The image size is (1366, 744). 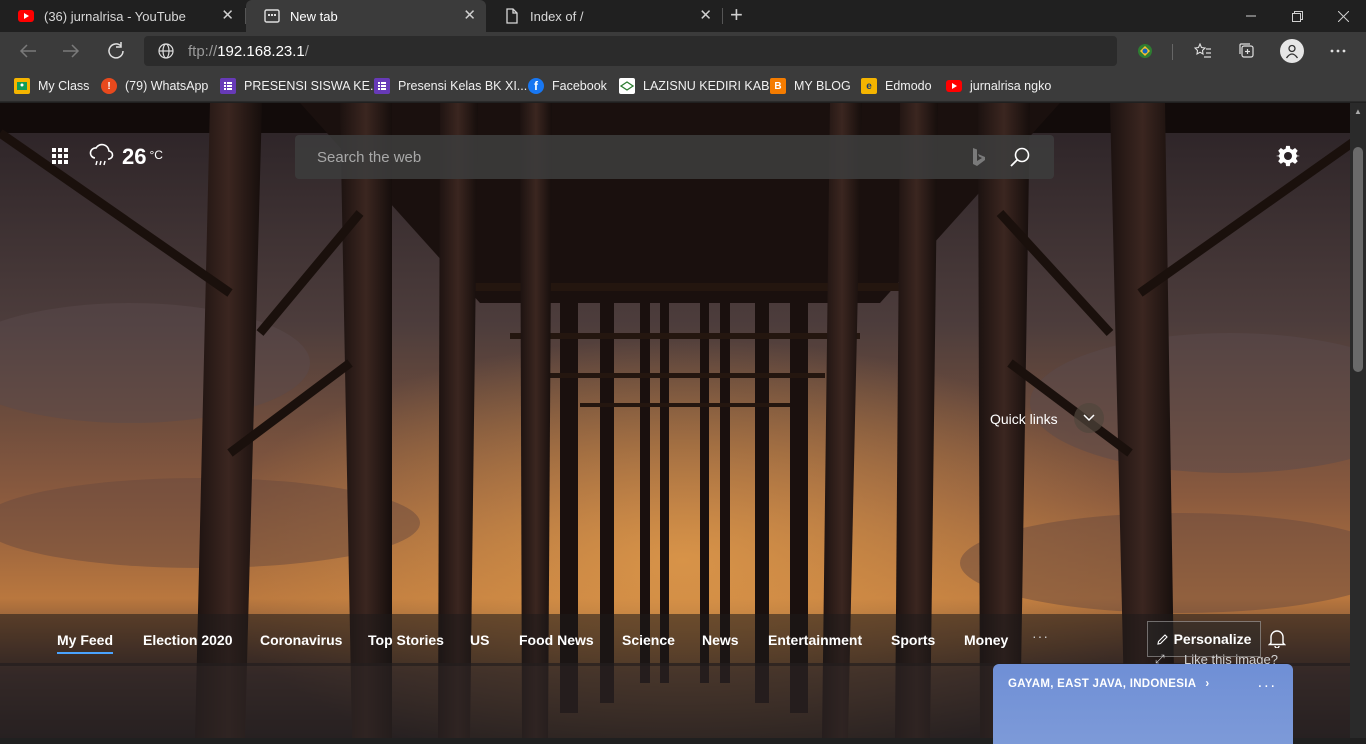 I want to click on bing-logo-icon, so click(x=979, y=159).